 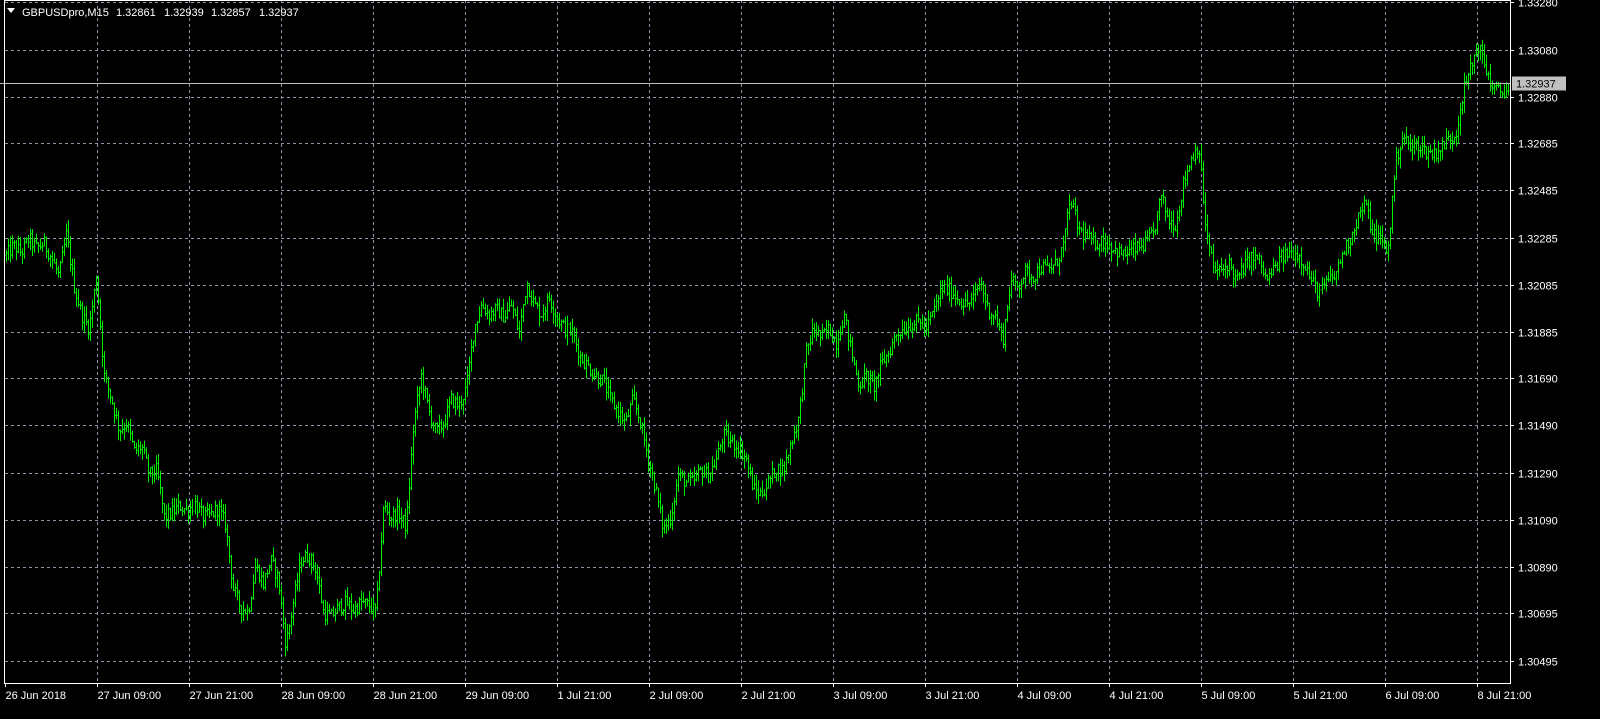 What do you see at coordinates (1538, 192) in the screenshot?
I see `y-tick-label: 1.32485` at bounding box center [1538, 192].